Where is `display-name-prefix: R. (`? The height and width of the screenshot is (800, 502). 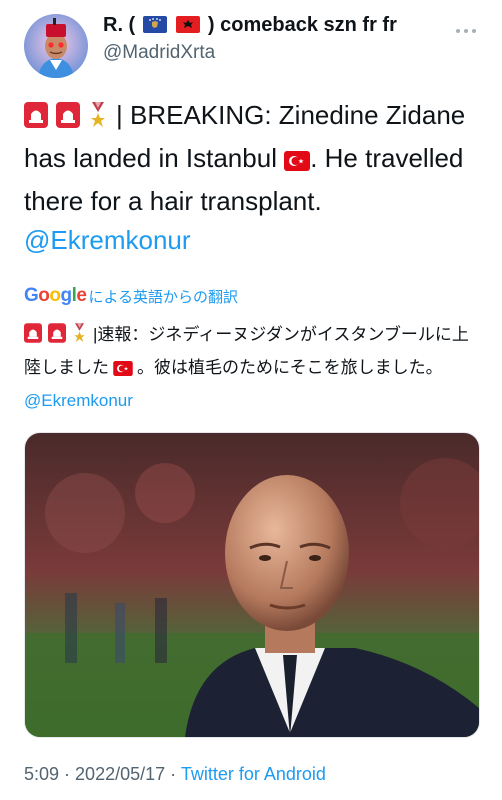
display-name-prefix: R. ( is located at coordinates (119, 25).